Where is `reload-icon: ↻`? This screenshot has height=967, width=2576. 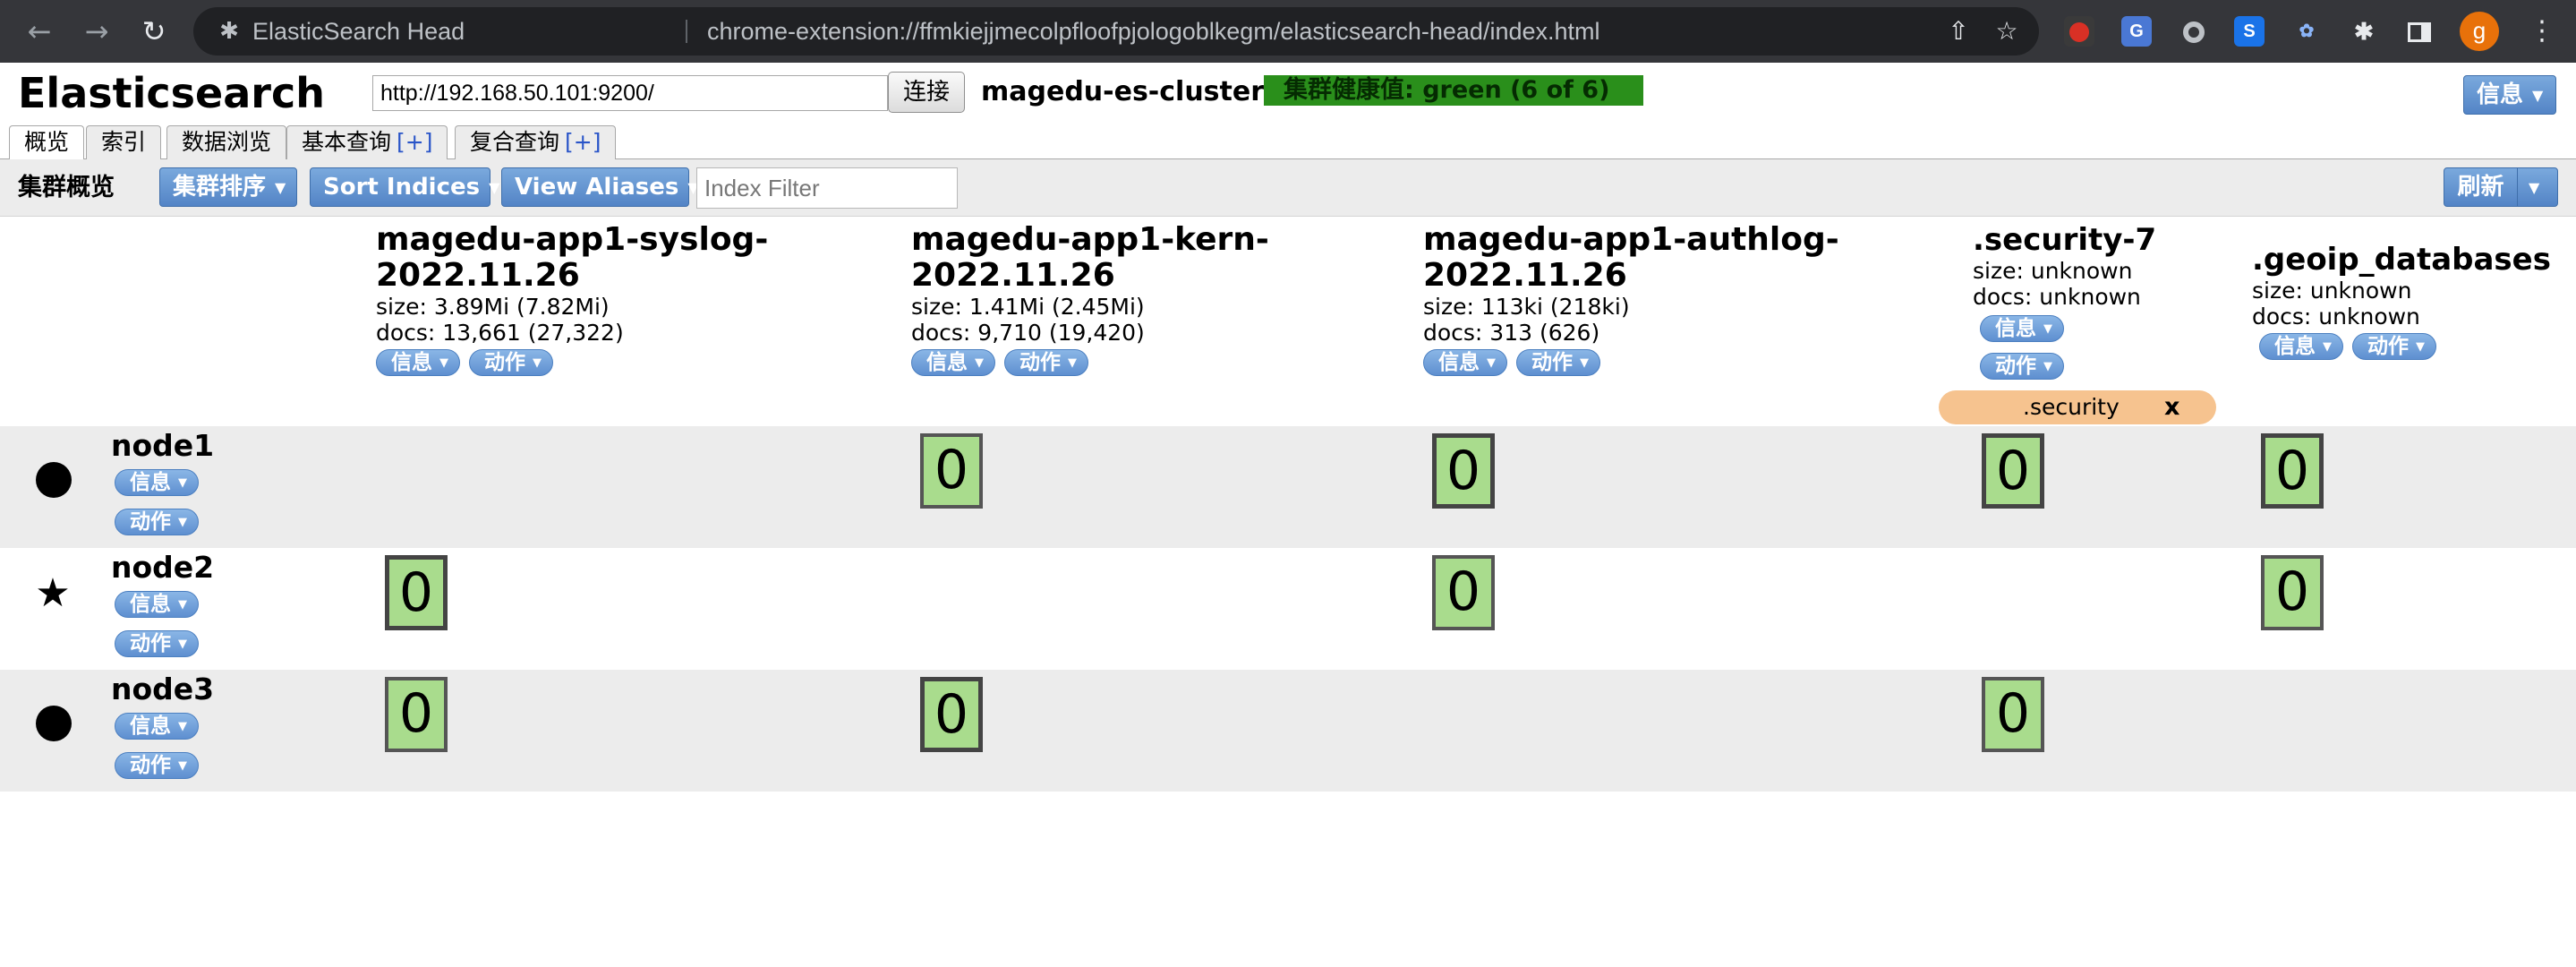
reload-icon: ↻ is located at coordinates (154, 31).